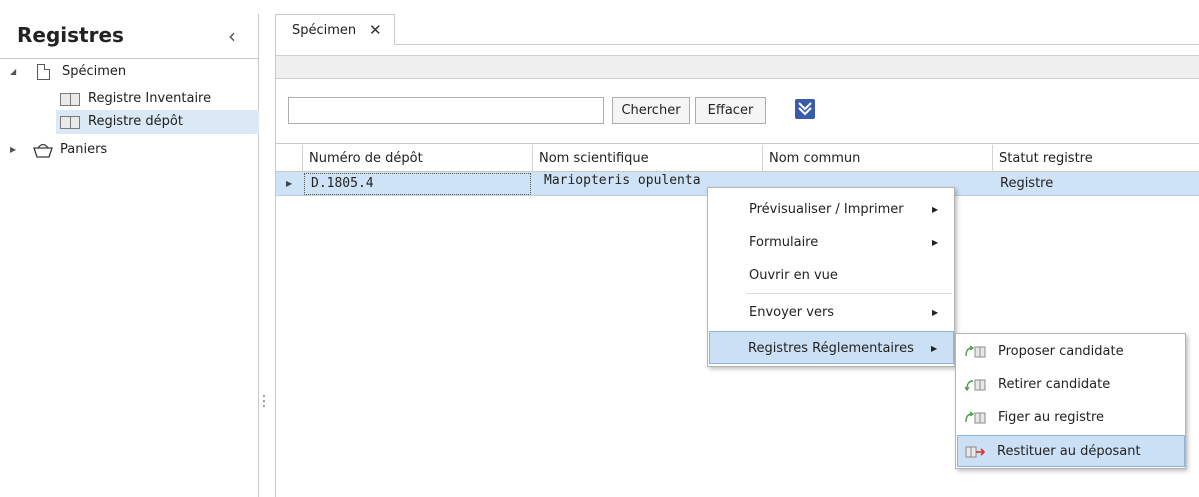 This screenshot has height=497, width=1199. Describe the element at coordinates (43, 150) in the screenshot. I see `basket-icon` at that location.